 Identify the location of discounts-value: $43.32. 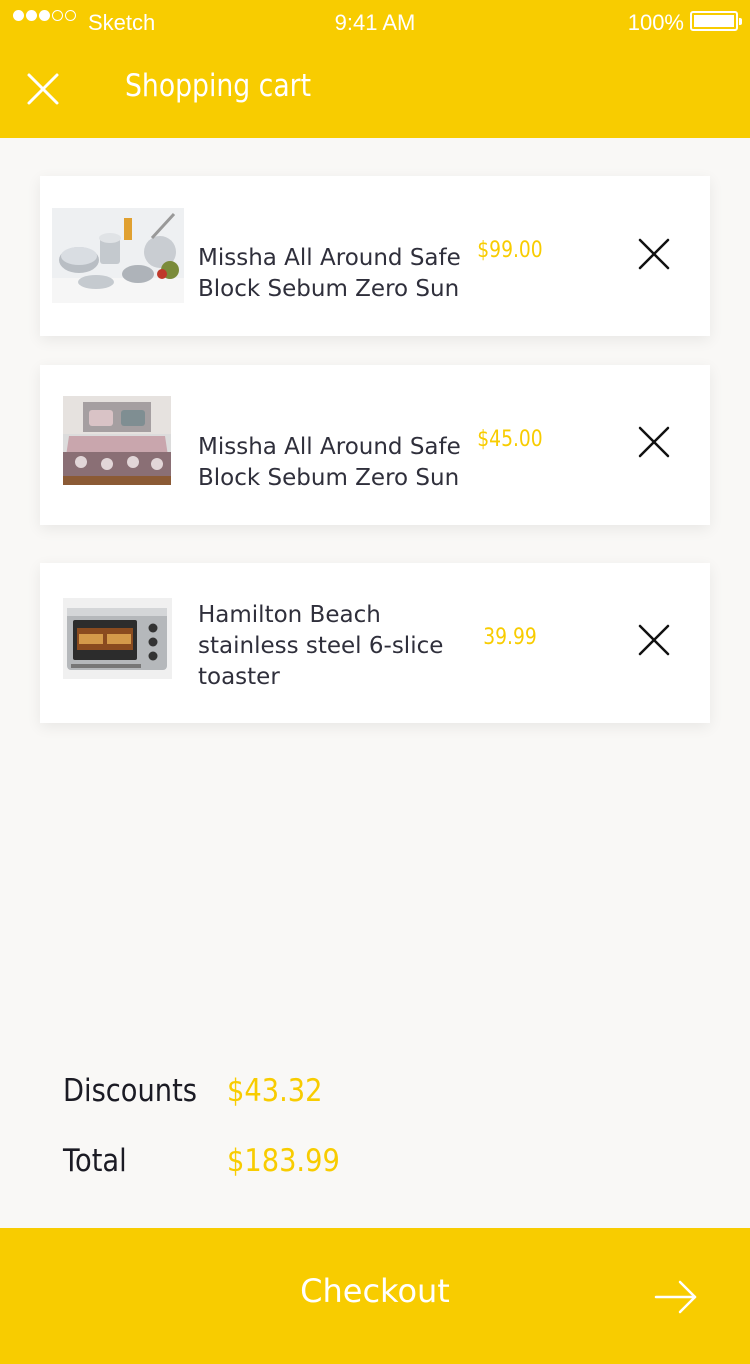
(275, 1091).